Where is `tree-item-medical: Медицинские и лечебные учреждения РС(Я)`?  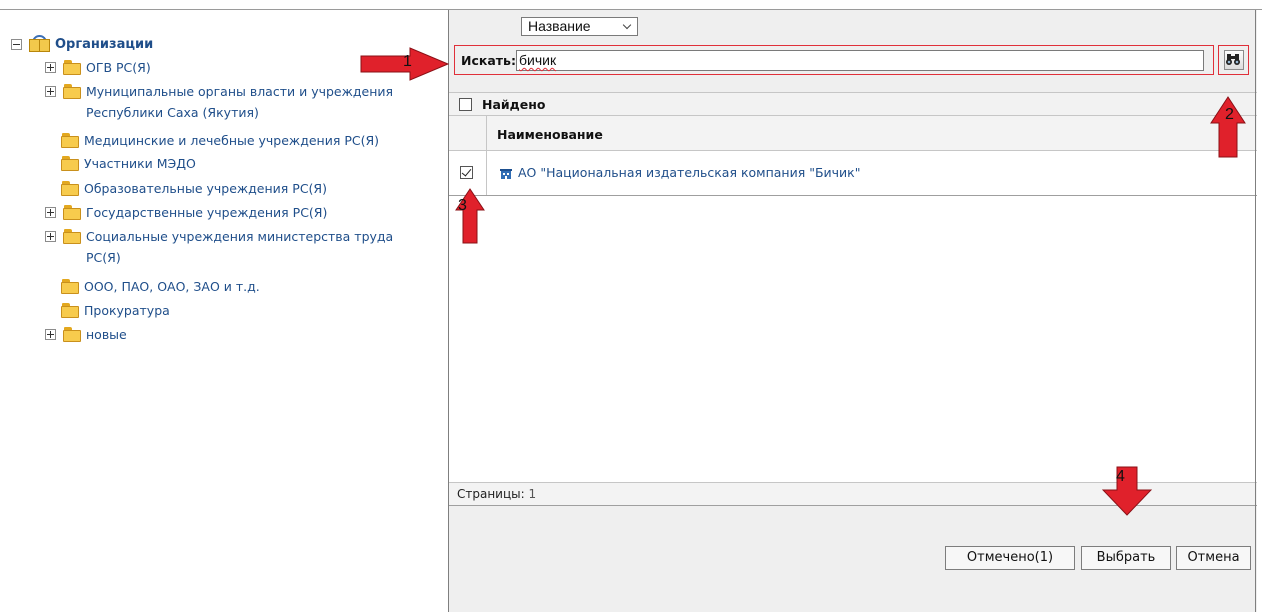 tree-item-medical: Медицинские и лечебные учреждения РС(Я) is located at coordinates (220, 140).